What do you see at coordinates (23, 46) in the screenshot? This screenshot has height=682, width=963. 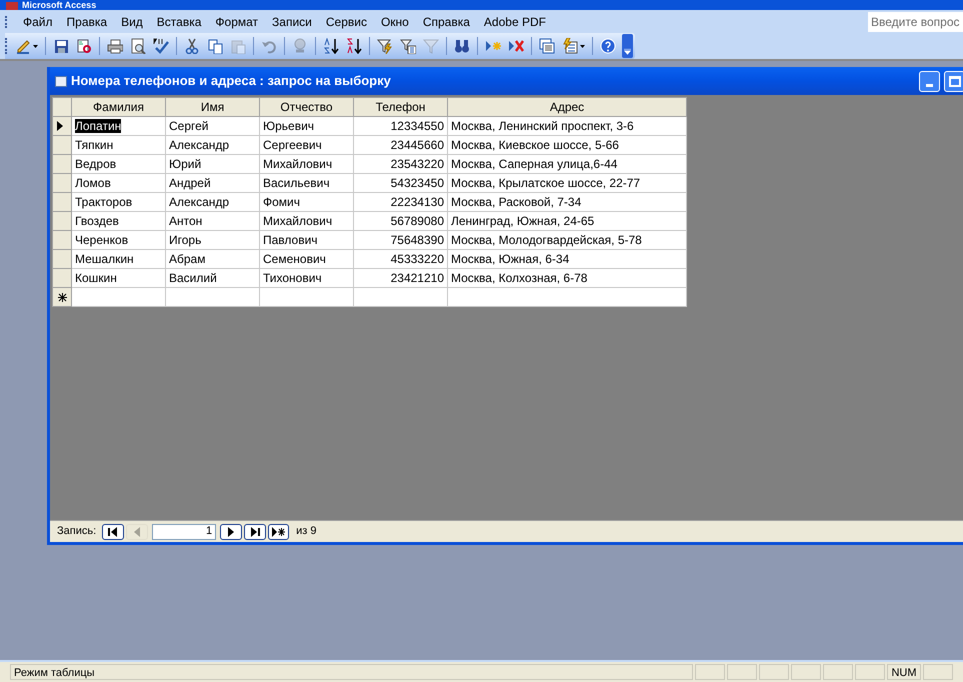 I see `design-view-icon` at bounding box center [23, 46].